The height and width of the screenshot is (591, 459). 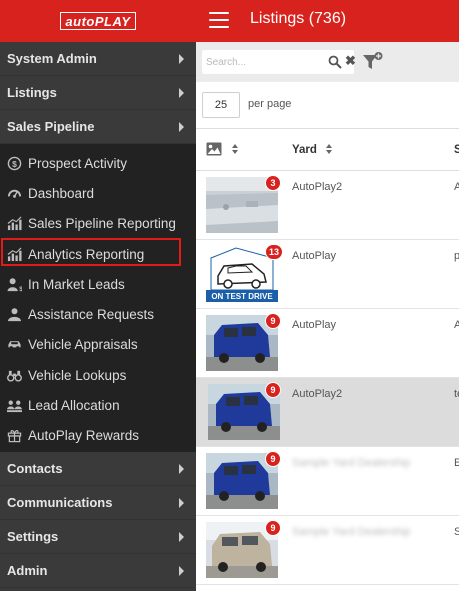 I want to click on sidebar-item-in-market-leads: $ In Market Leads, so click(x=98, y=284).